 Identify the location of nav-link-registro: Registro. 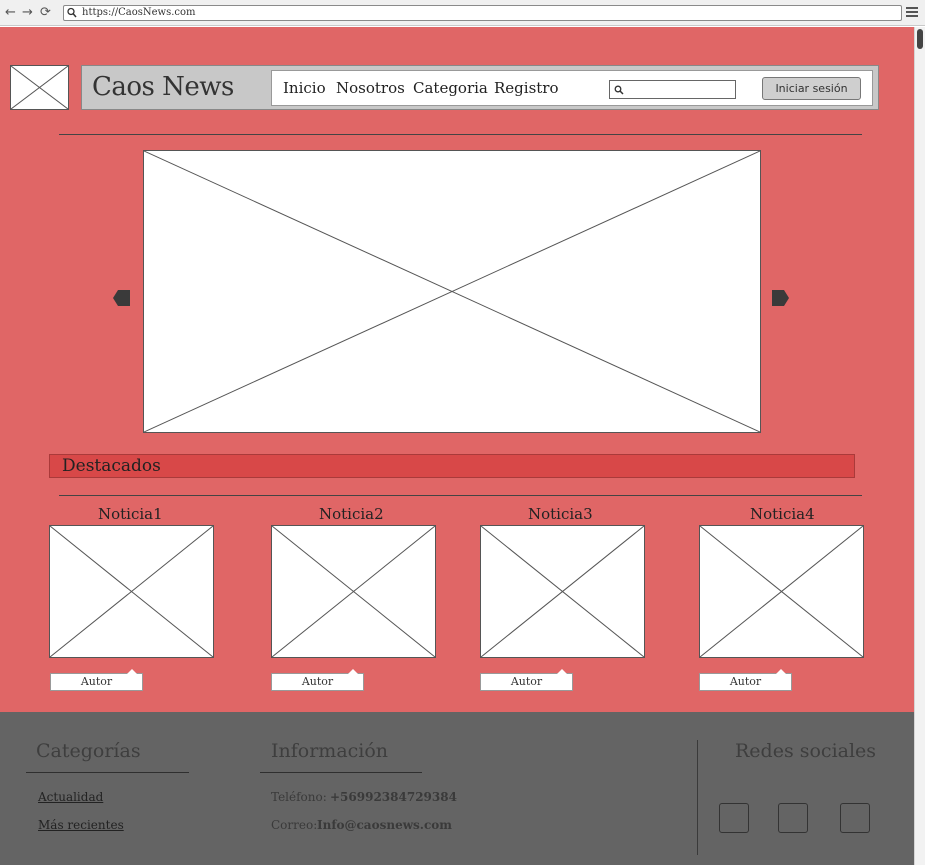
(526, 88).